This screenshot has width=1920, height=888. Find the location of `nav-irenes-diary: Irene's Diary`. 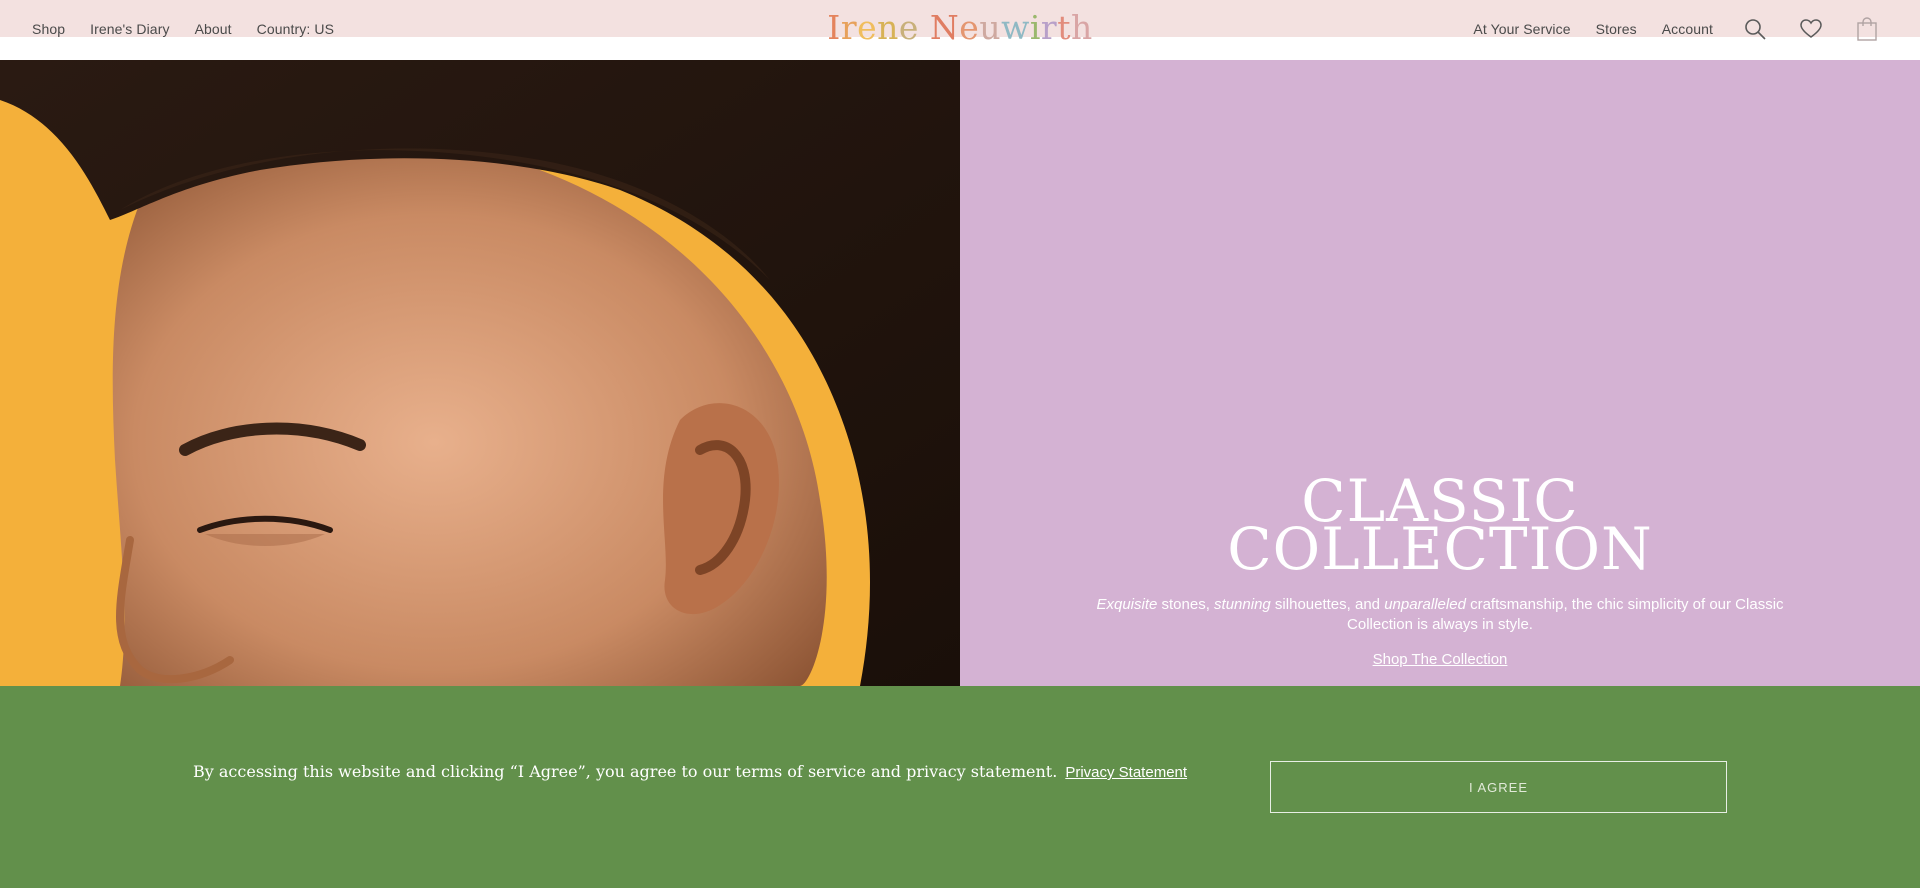

nav-irenes-diary: Irene's Diary is located at coordinates (129, 29).